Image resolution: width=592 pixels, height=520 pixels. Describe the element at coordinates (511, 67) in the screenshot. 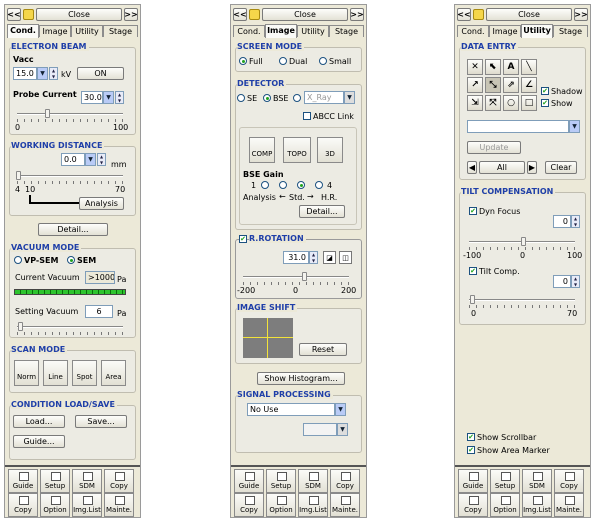

I see `text-tool-icon: A` at that location.